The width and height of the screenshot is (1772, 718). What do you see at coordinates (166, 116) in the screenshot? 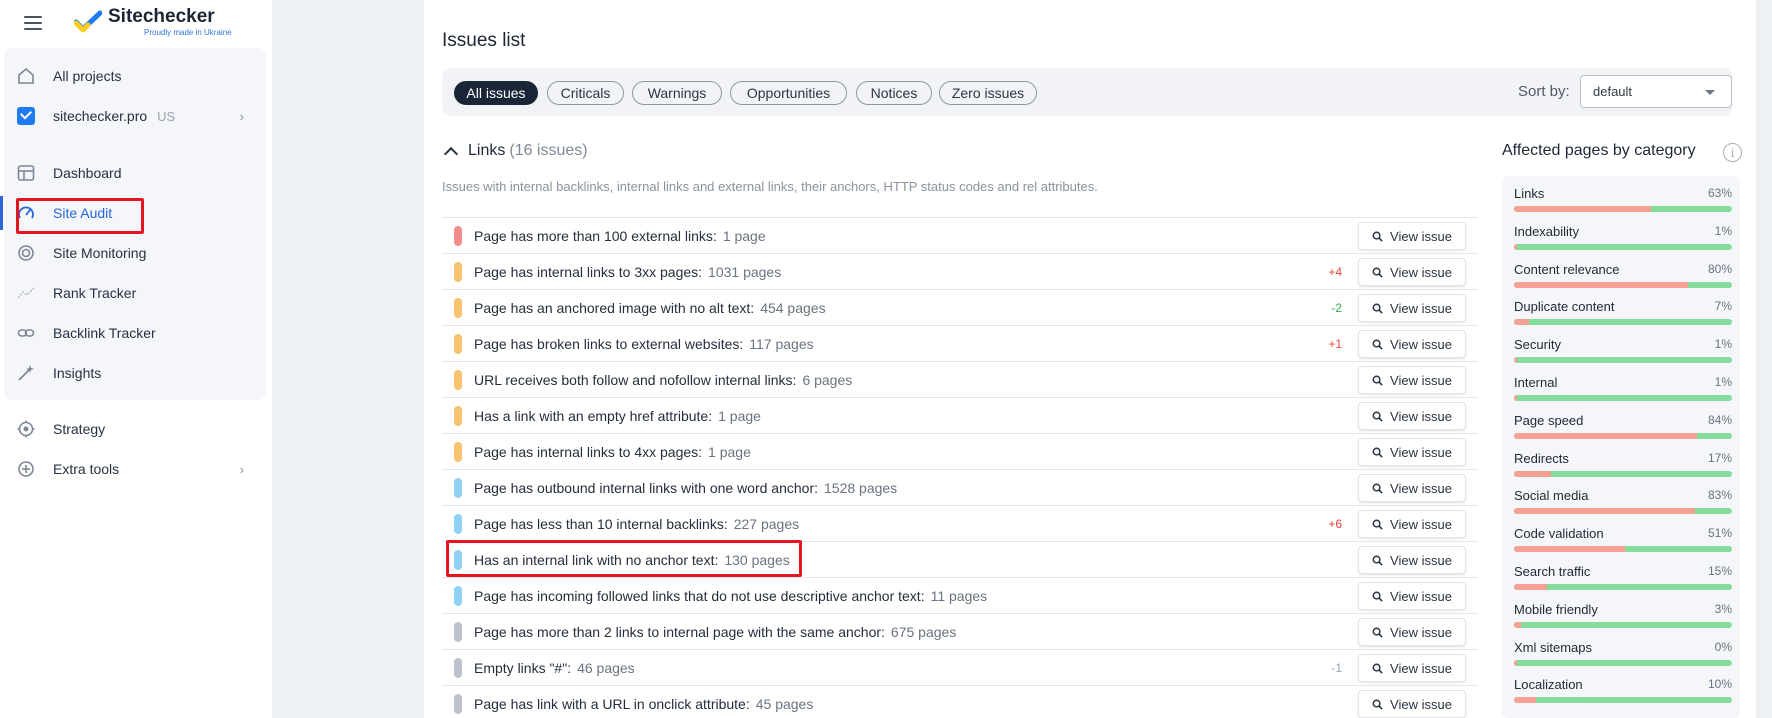
I see `project-region: US` at bounding box center [166, 116].